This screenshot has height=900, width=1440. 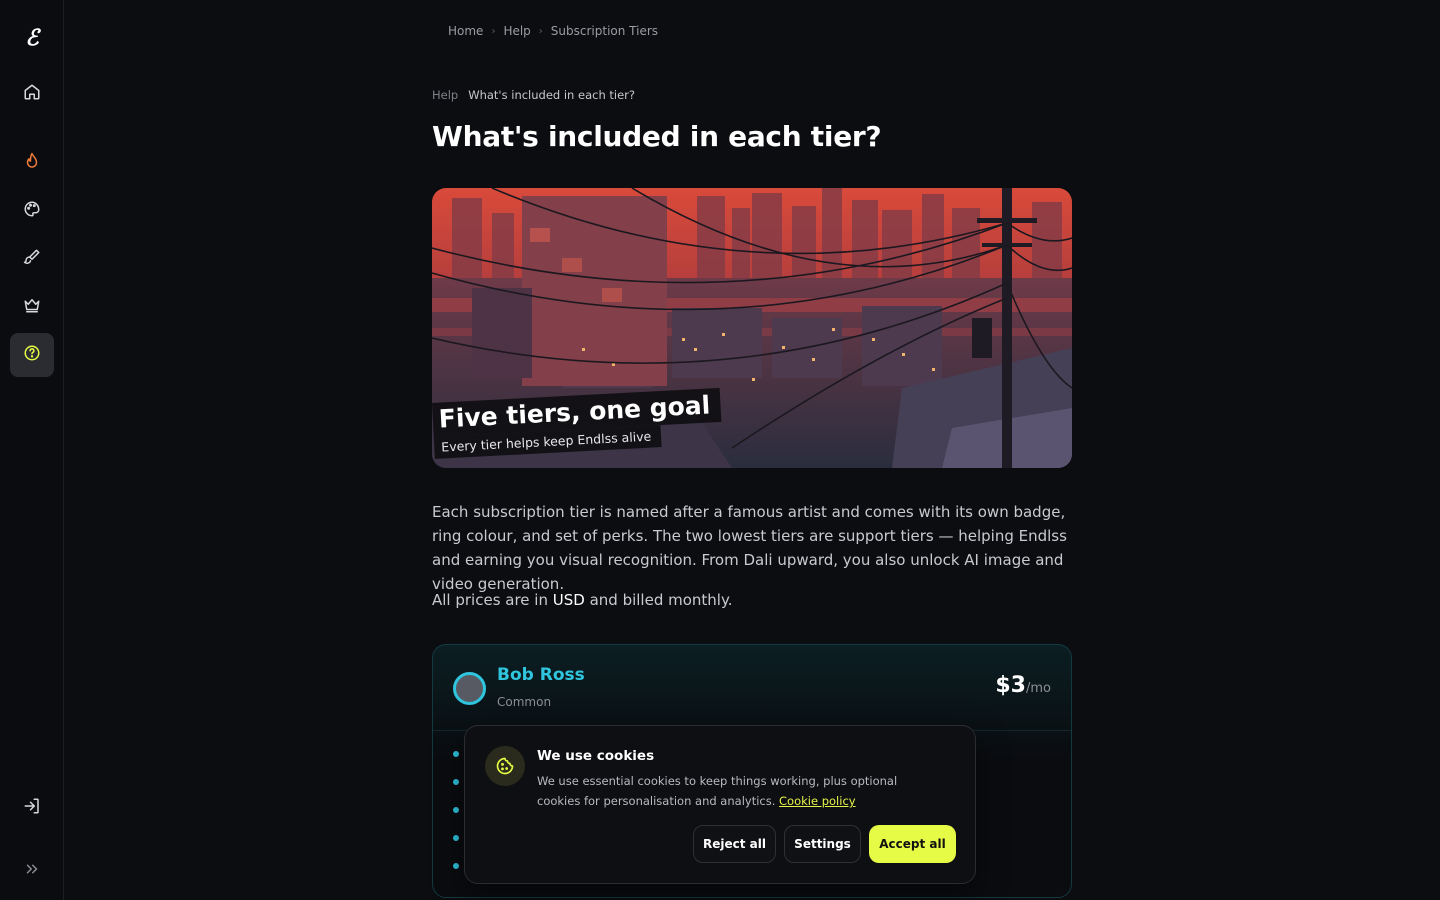 What do you see at coordinates (505, 766) in the screenshot?
I see `cookie-icon` at bounding box center [505, 766].